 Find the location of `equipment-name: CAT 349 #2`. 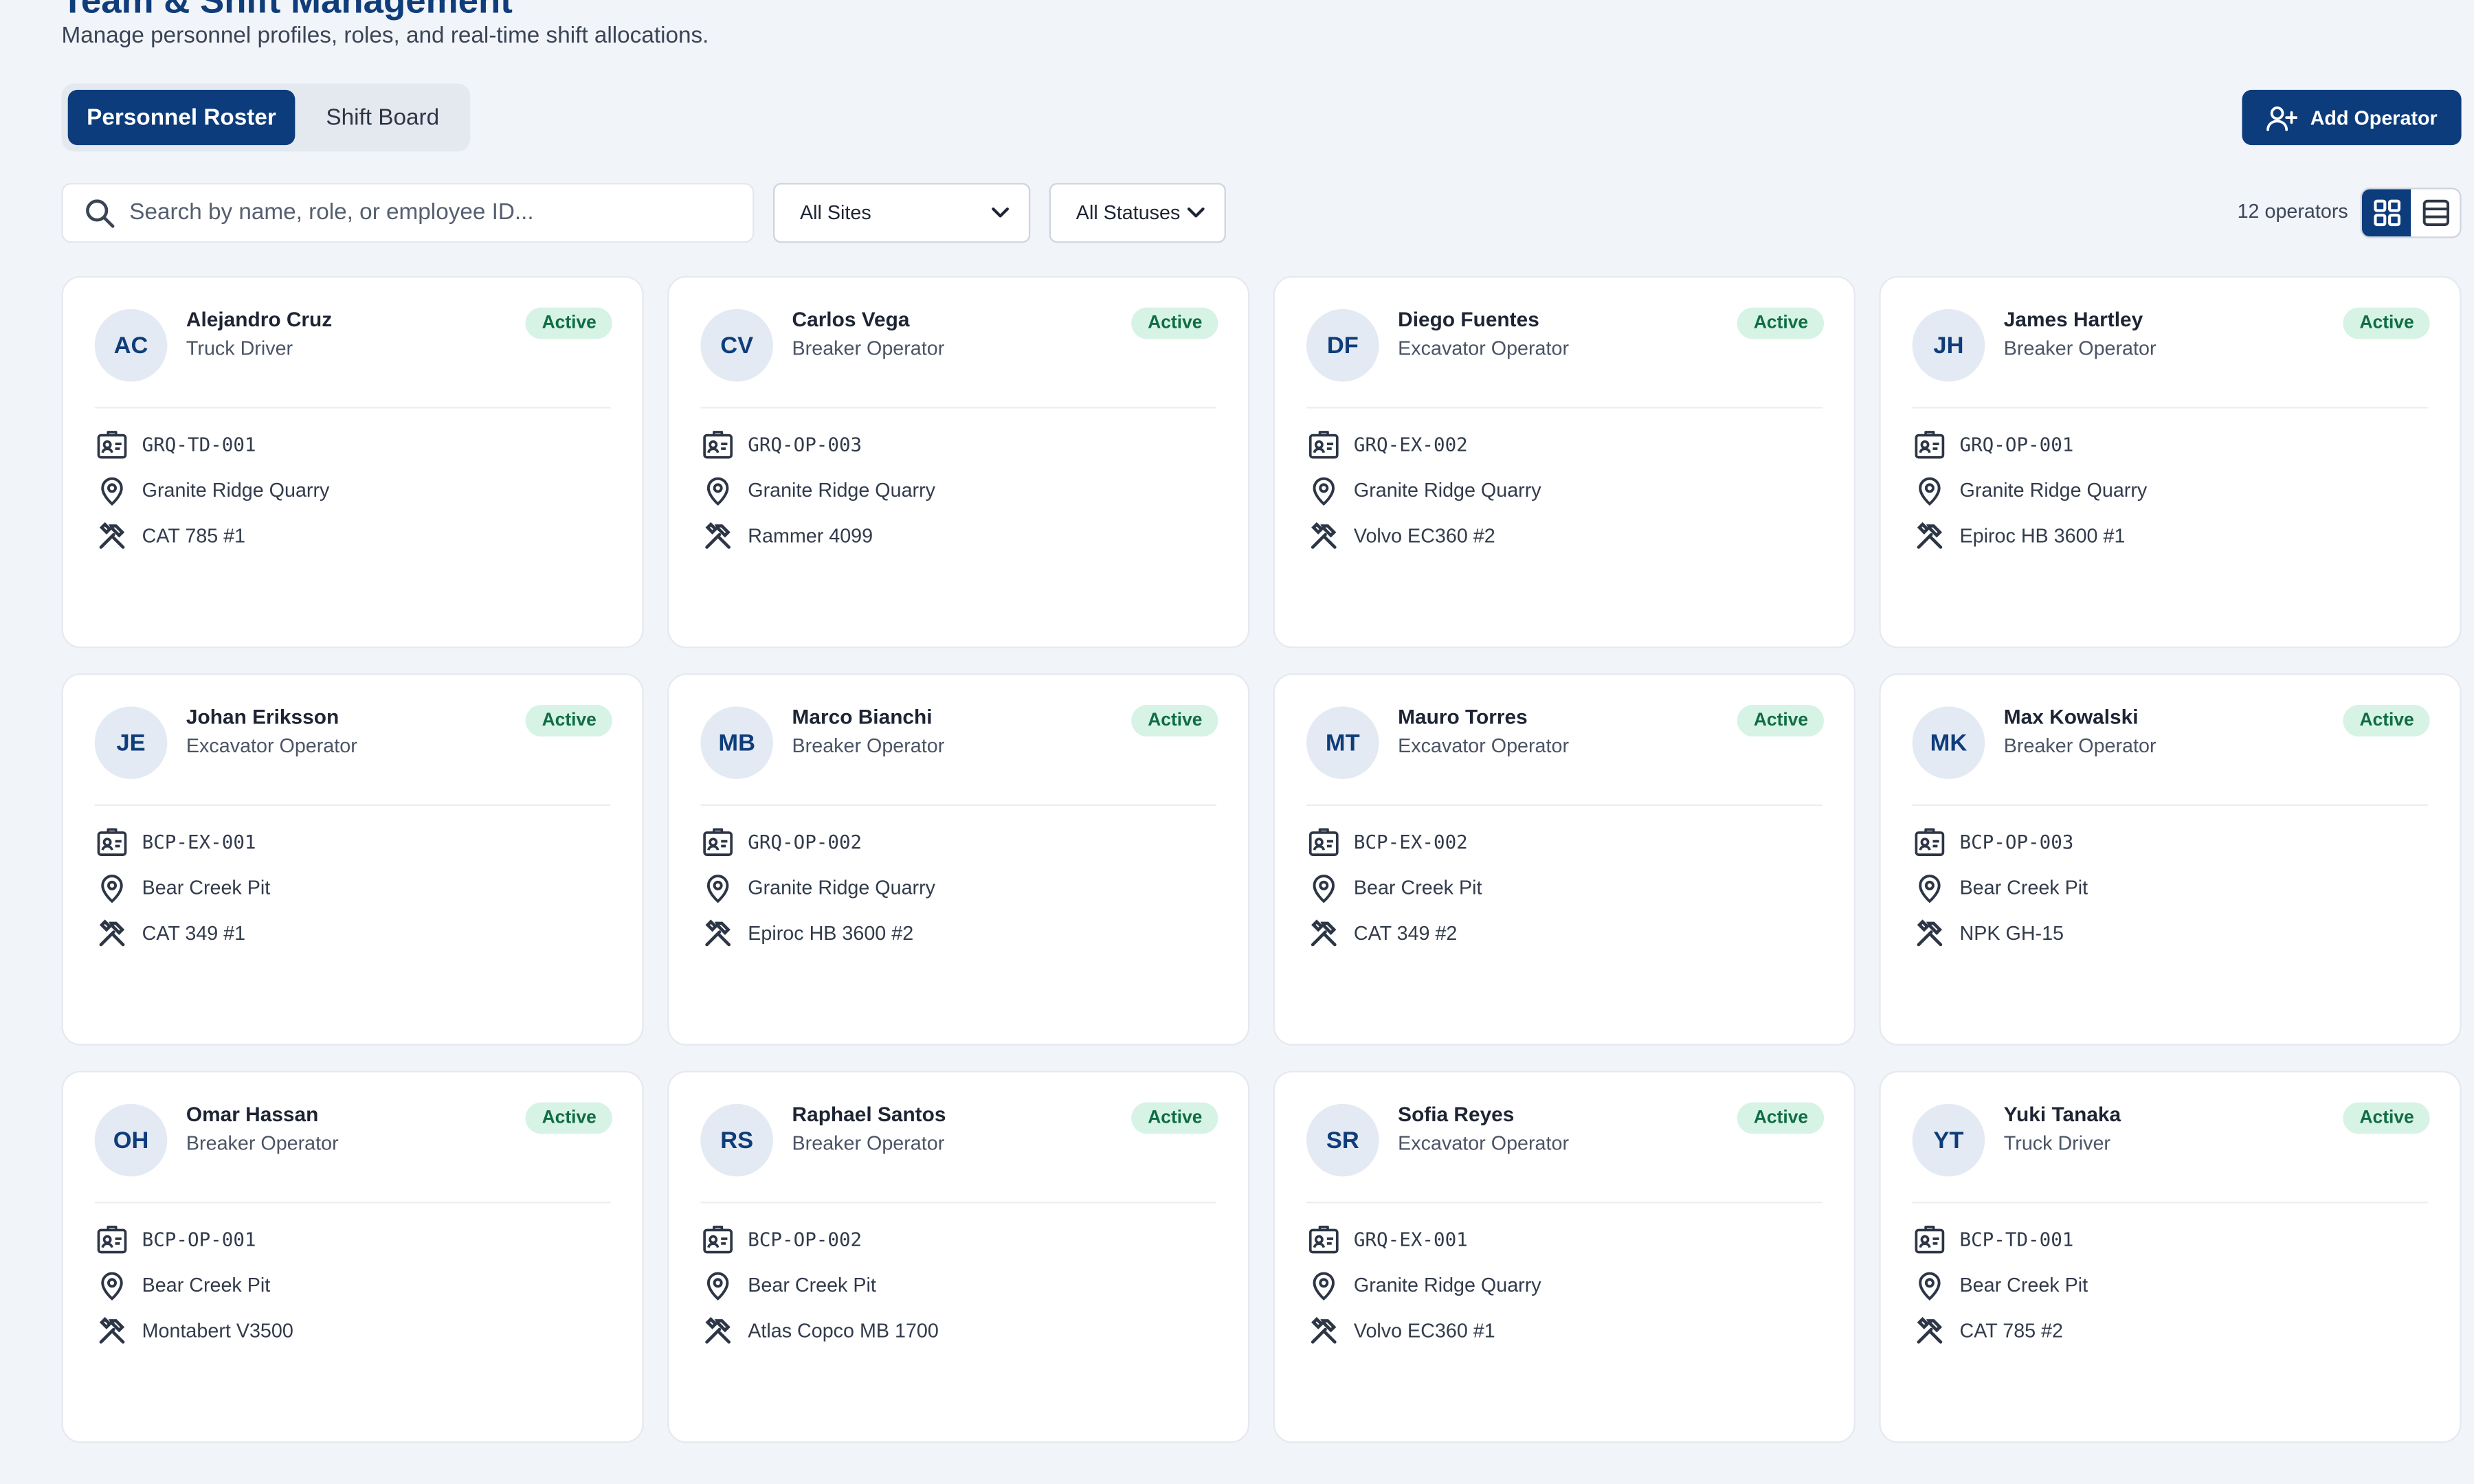

equipment-name: CAT 349 #2 is located at coordinates (1405, 933).